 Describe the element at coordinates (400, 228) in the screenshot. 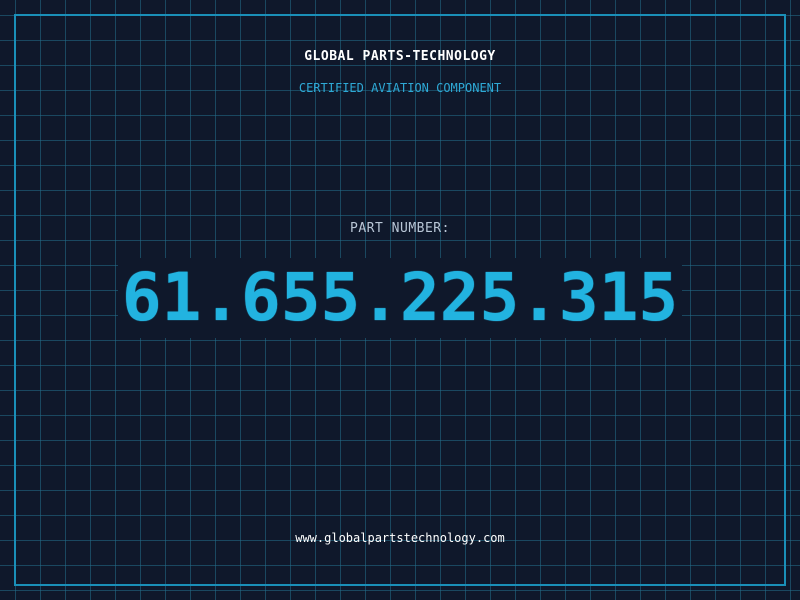

I see `part-number-label: PART NUMBER:` at that location.